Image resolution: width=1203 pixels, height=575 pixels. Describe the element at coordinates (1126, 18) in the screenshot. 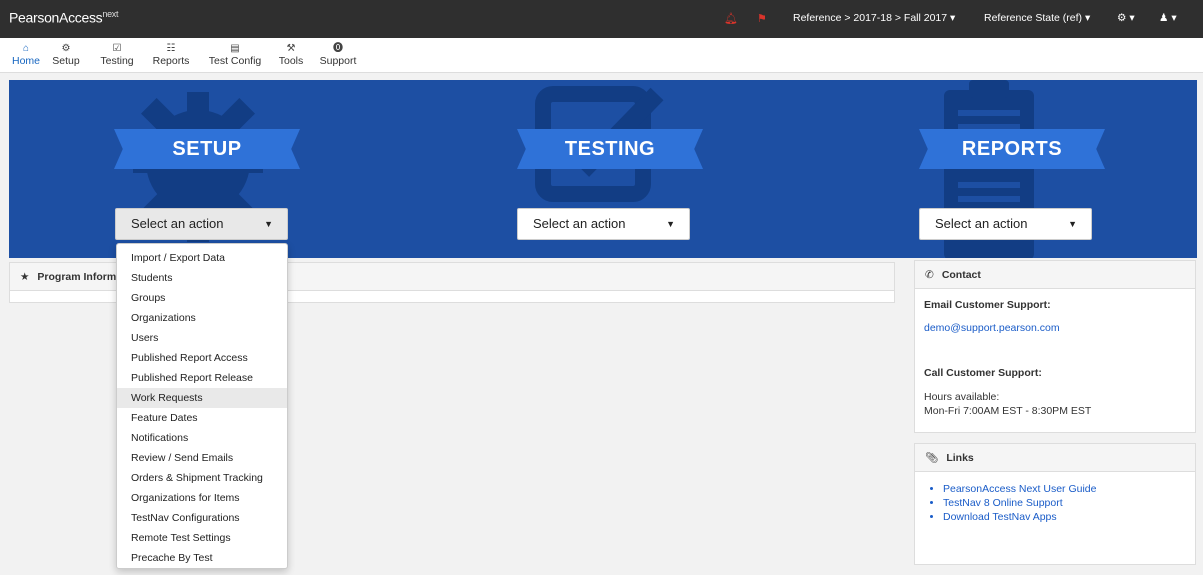

I see `settings-menu: ⚙ ▾` at that location.